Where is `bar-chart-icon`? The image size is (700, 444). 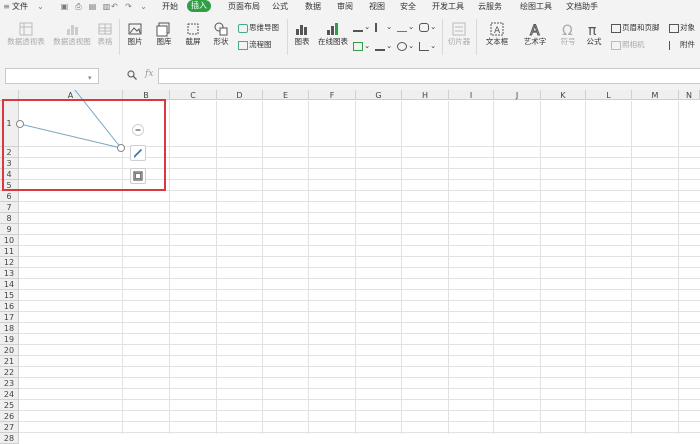 bar-chart-icon is located at coordinates (301, 30).